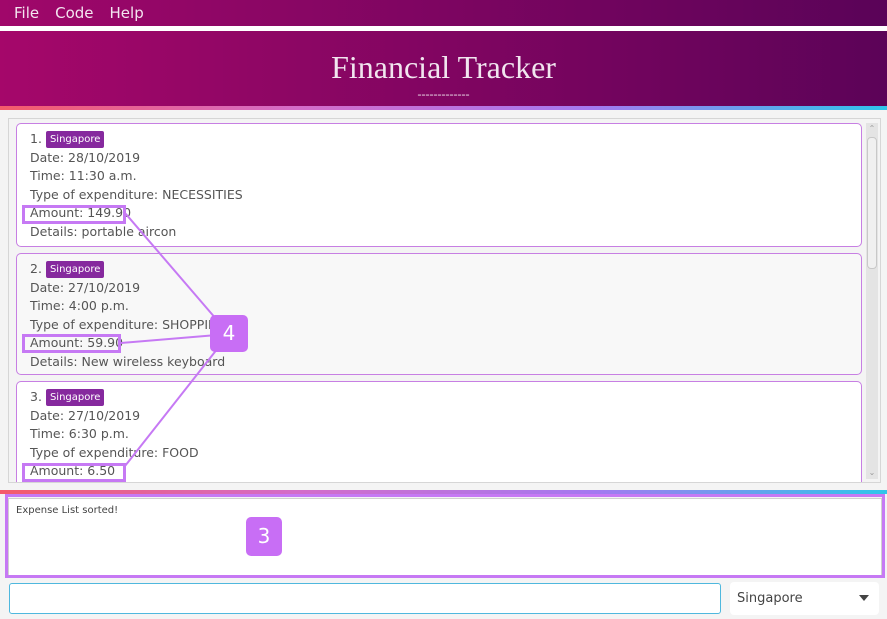  I want to click on country-selected: Singapore, so click(770, 598).